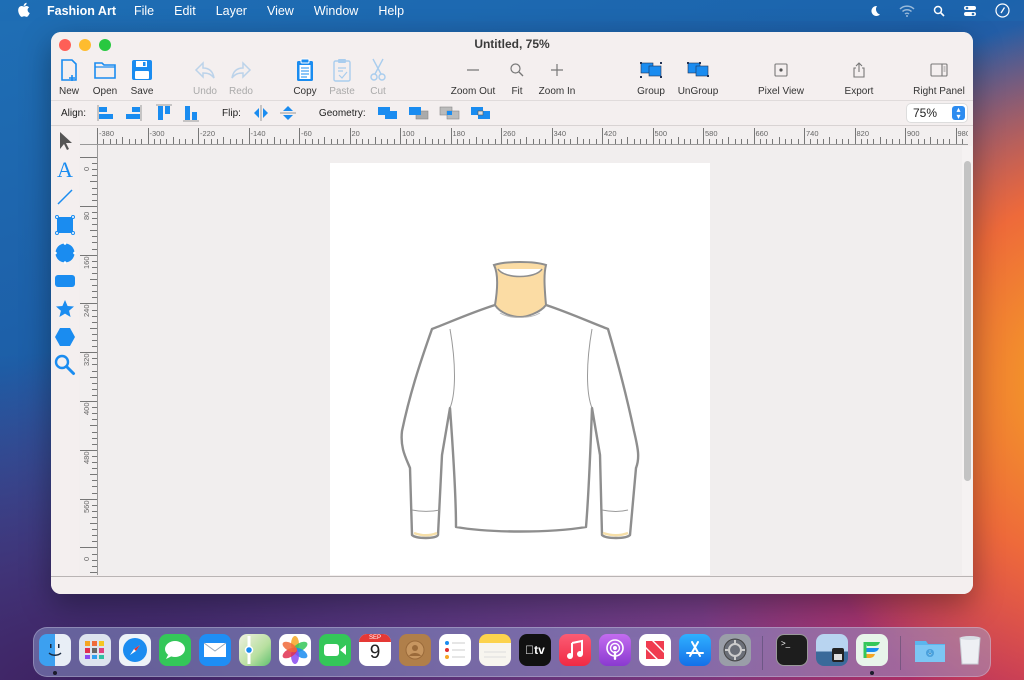 The image size is (1024, 680). I want to click on menu-window: Window, so click(336, 11).